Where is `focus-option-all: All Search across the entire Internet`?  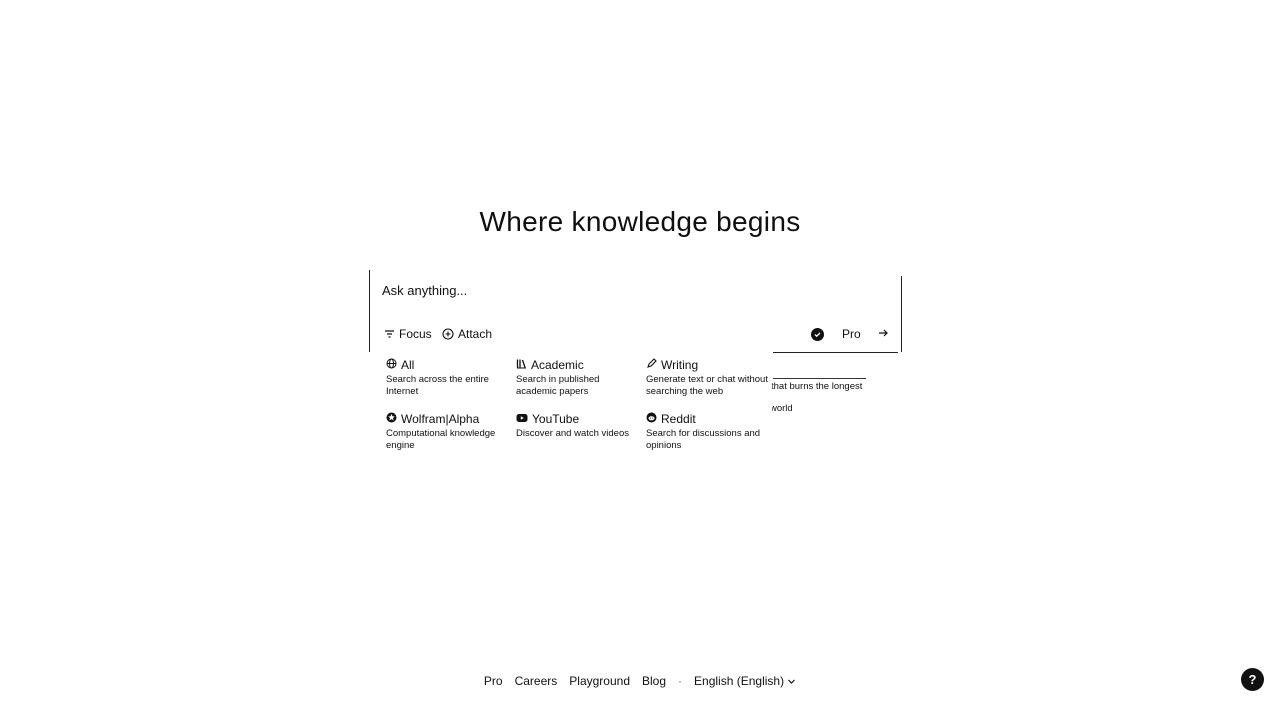 focus-option-all: All Search across the entire Internet is located at coordinates (447, 378).